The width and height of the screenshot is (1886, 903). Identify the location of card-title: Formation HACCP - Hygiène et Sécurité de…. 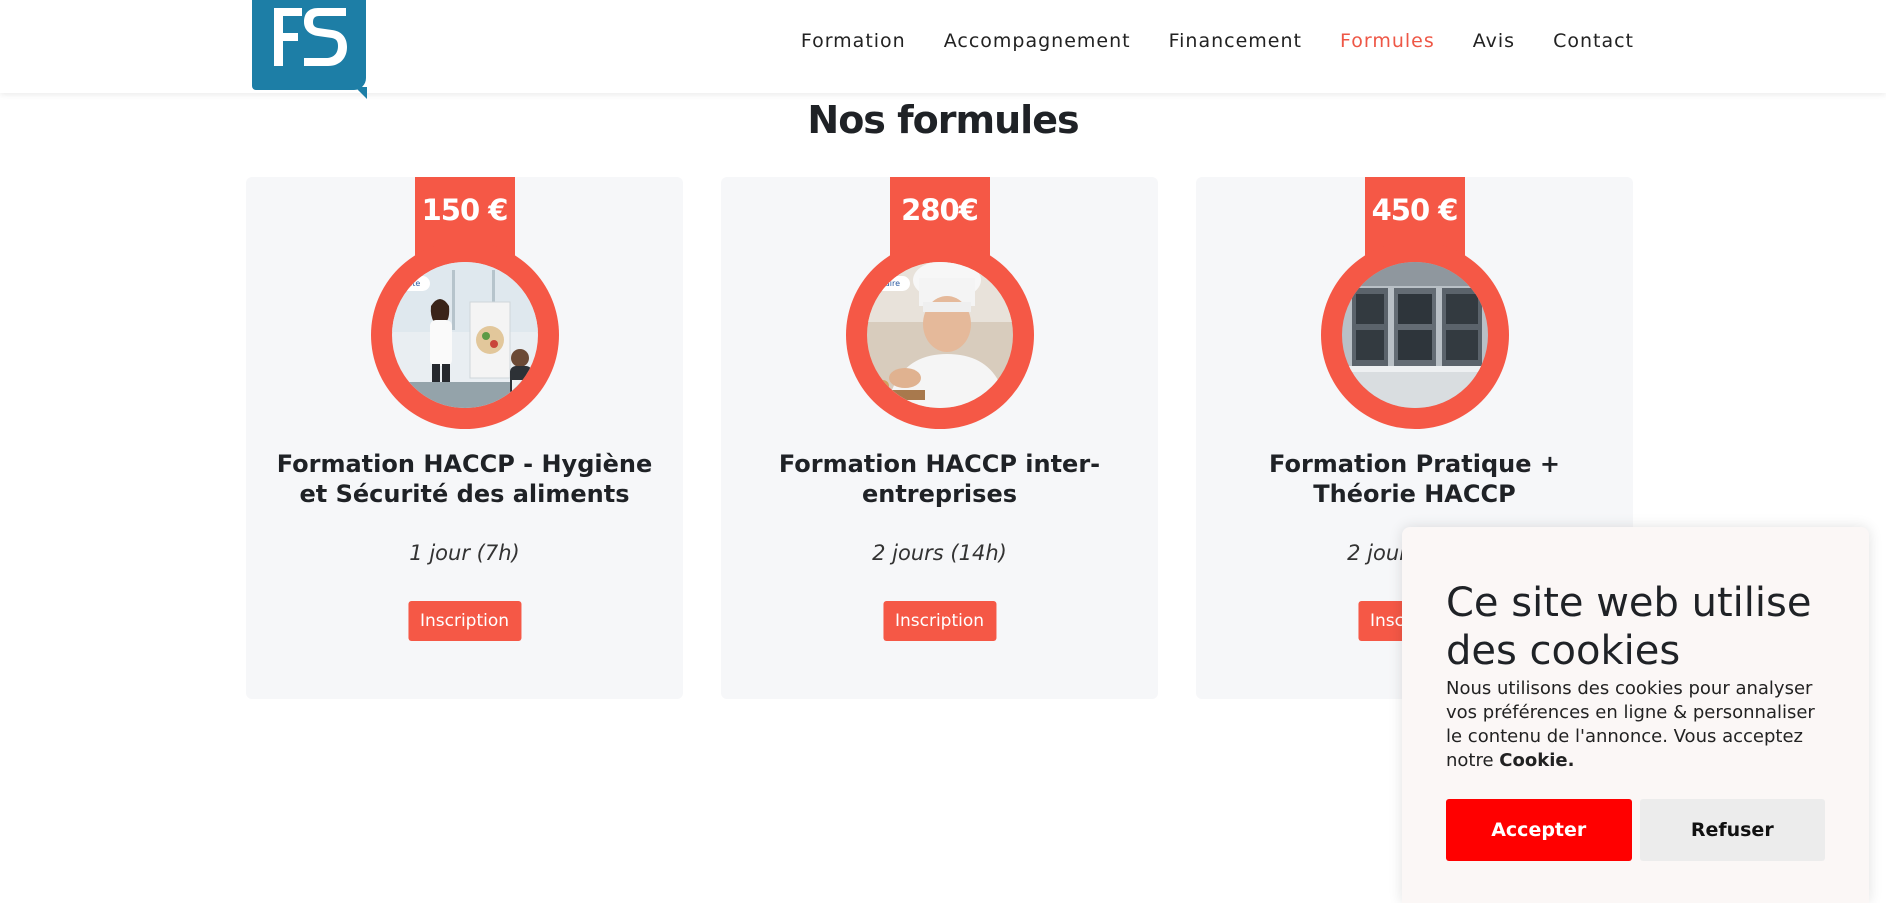
(464, 479).